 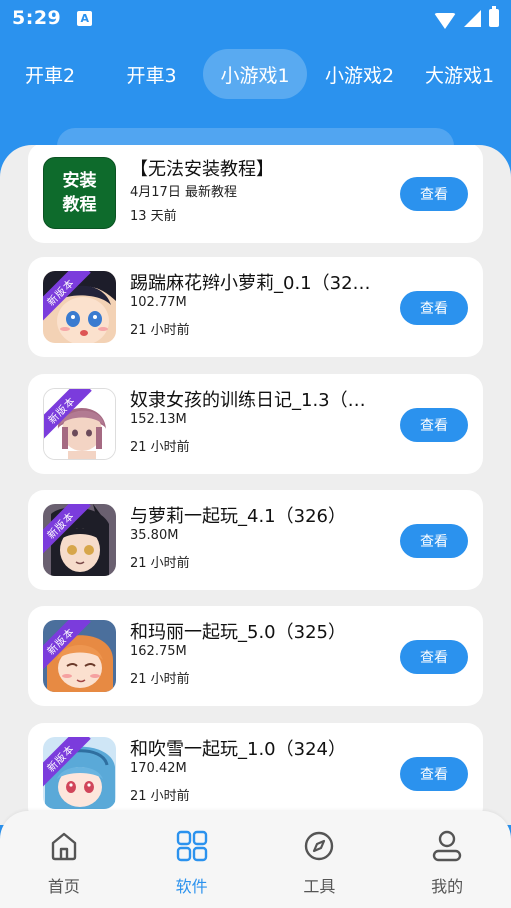 I want to click on item-title: 与萝莉一起玩_4.1（326）, so click(x=238, y=516).